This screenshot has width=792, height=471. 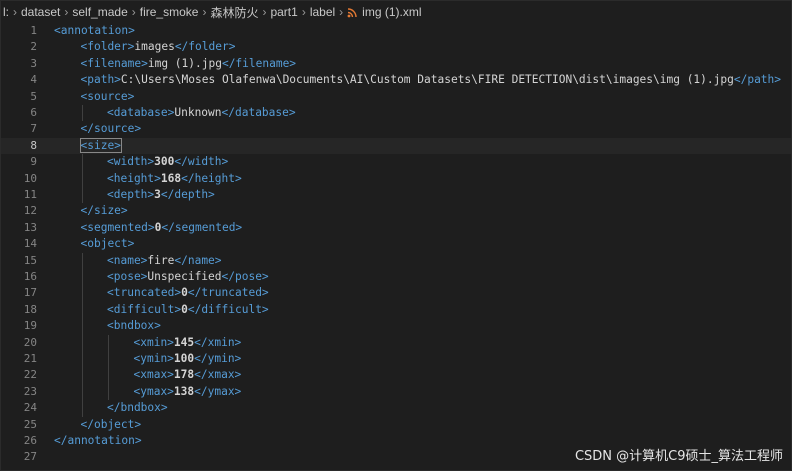 I want to click on code-line: 11 <depth>3</depth>, so click(x=396, y=195).